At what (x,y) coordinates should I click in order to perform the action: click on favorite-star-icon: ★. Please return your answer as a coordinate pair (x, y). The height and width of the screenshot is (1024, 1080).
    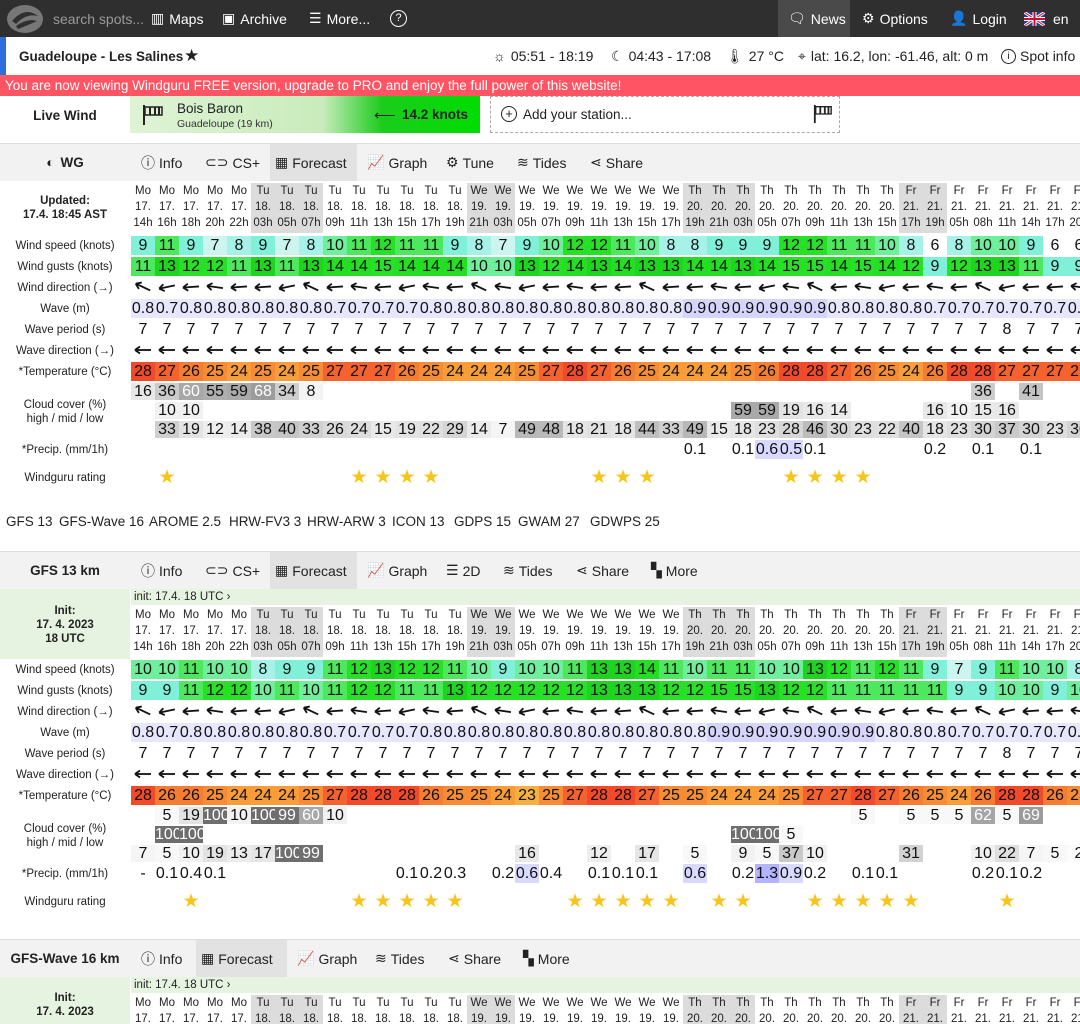
    Looking at the image, I should click on (191, 56).